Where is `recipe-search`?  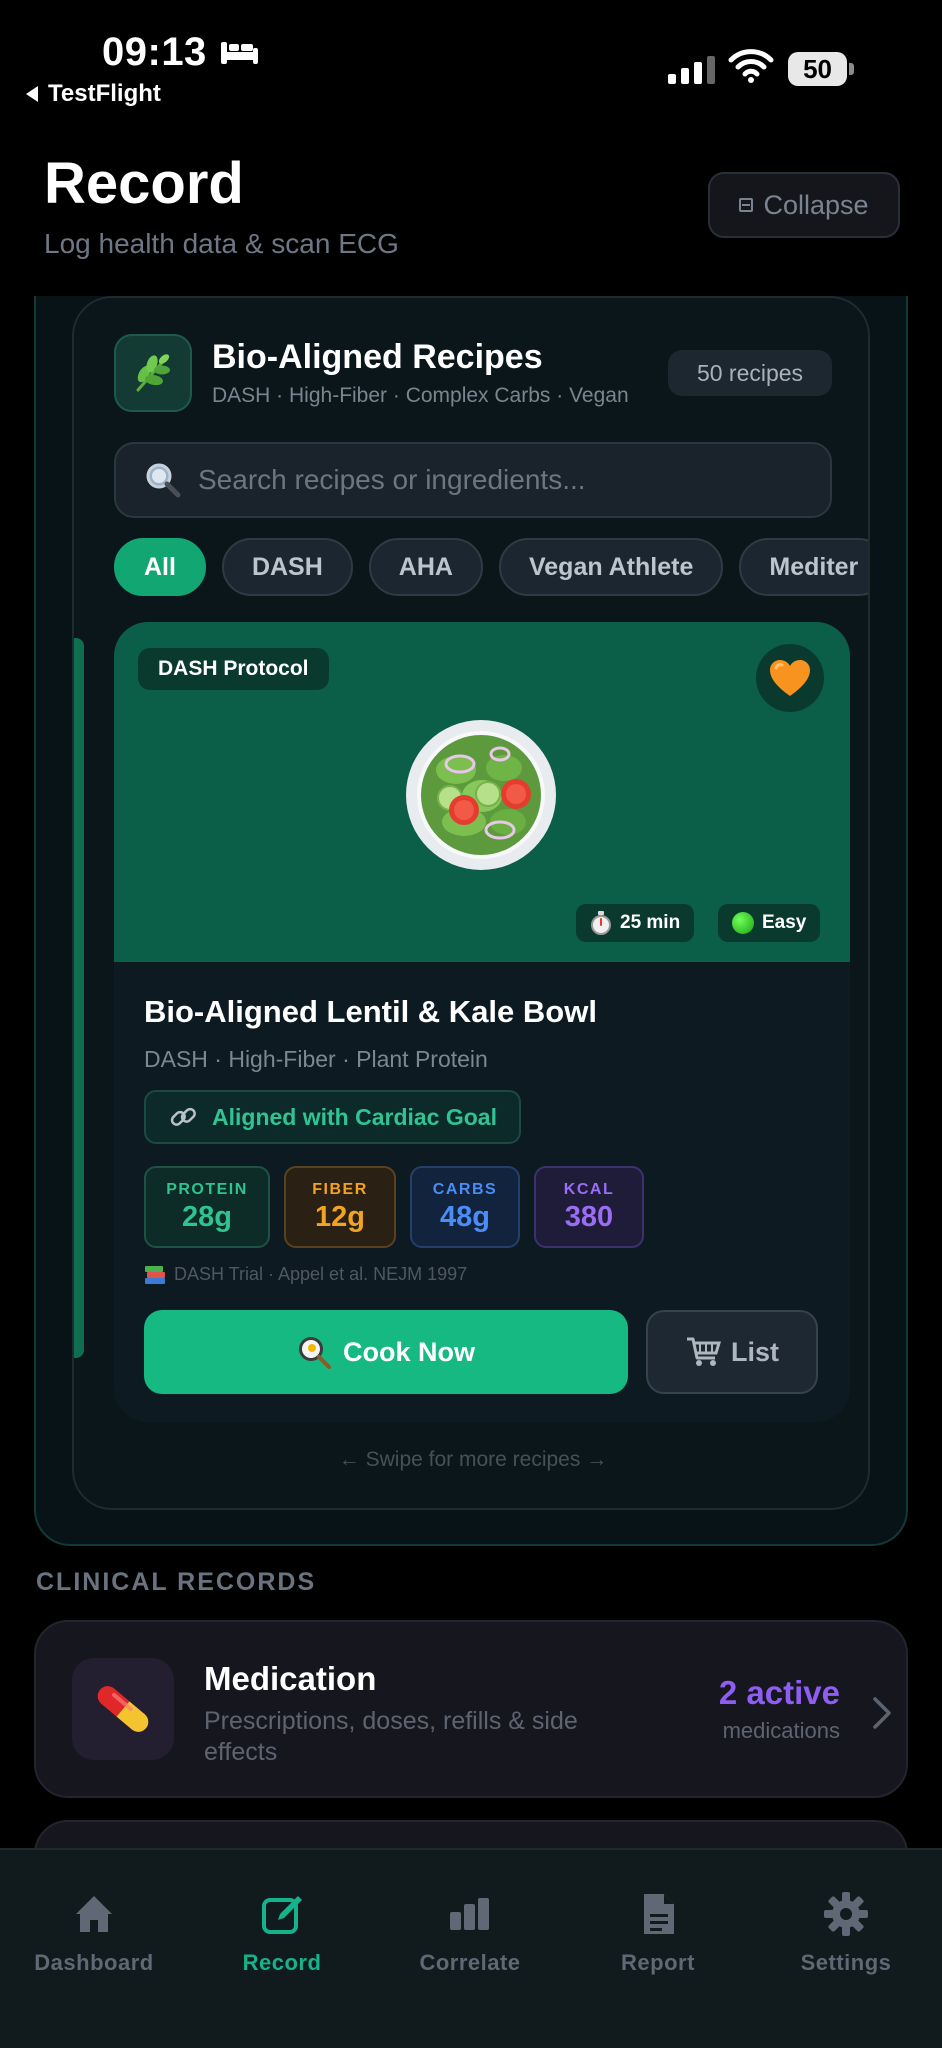 recipe-search is located at coordinates (473, 480).